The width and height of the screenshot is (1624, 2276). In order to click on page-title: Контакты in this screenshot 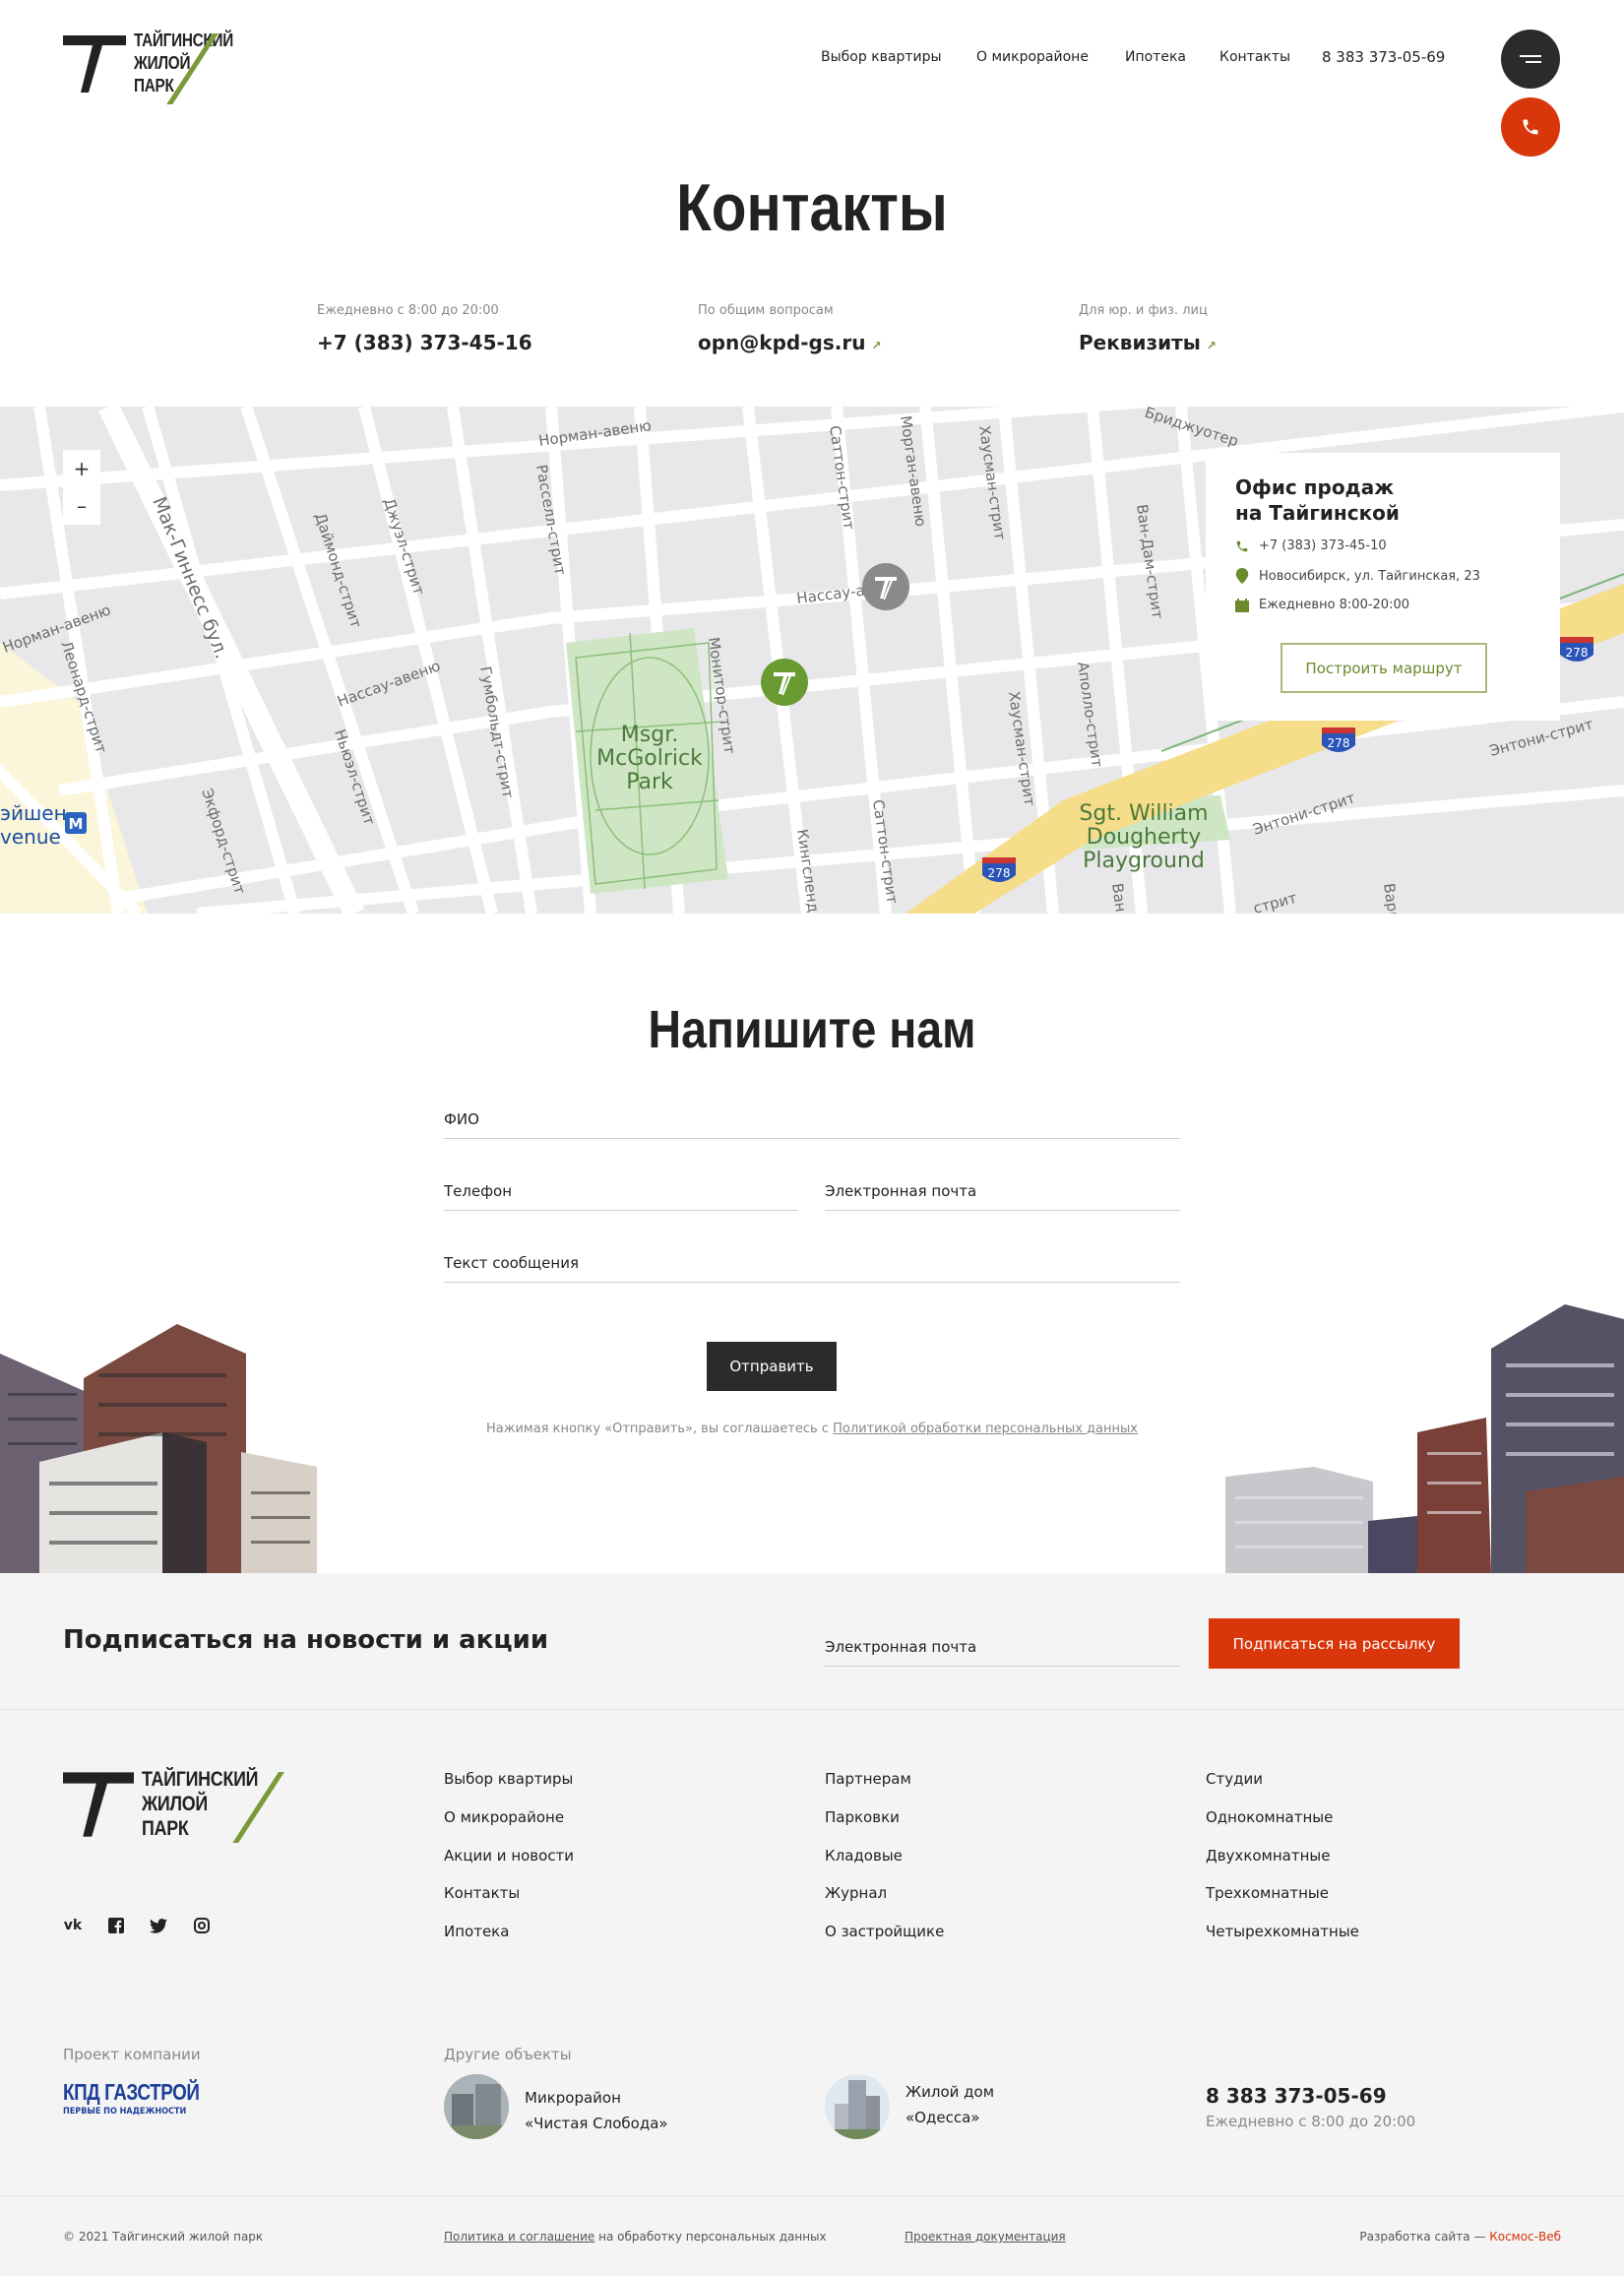, I will do `click(812, 207)`.